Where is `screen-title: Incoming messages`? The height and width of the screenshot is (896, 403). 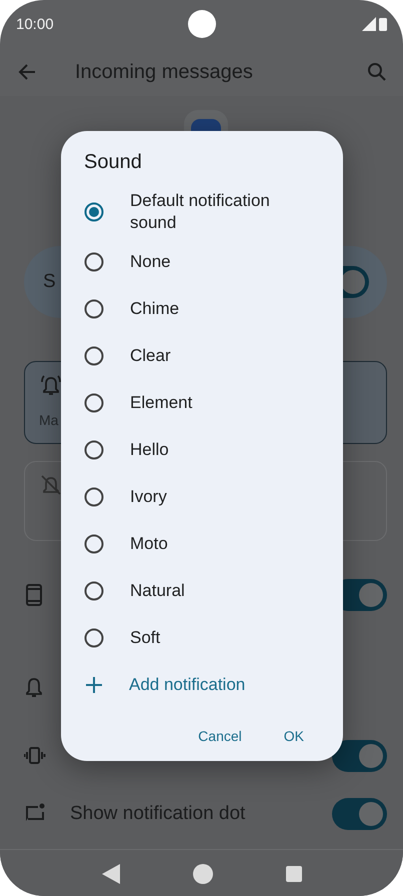 screen-title: Incoming messages is located at coordinates (164, 72).